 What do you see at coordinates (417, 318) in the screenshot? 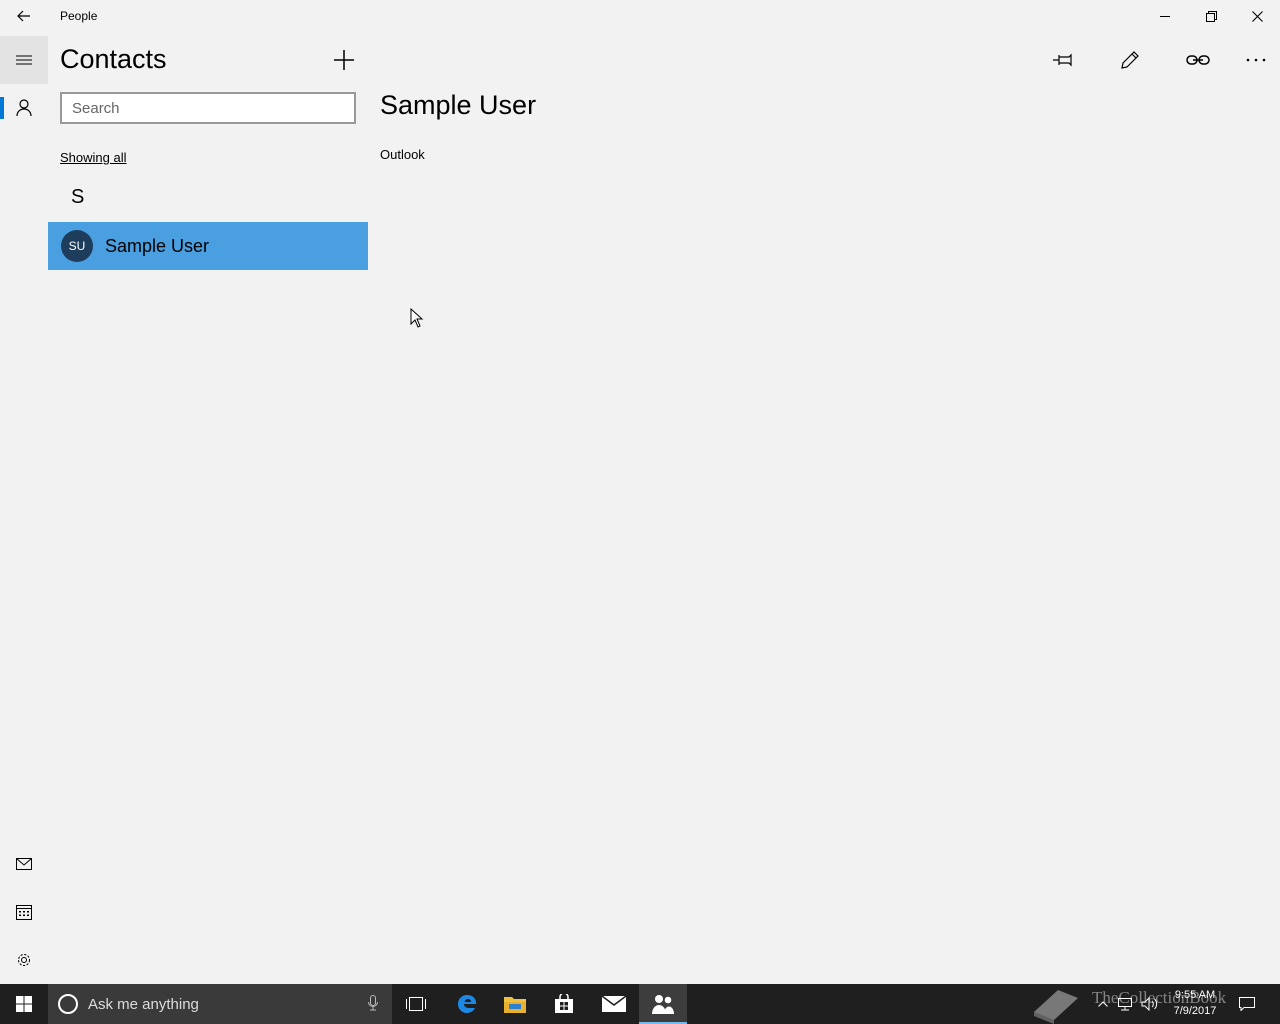
I see `mouse-cursor-icon` at bounding box center [417, 318].